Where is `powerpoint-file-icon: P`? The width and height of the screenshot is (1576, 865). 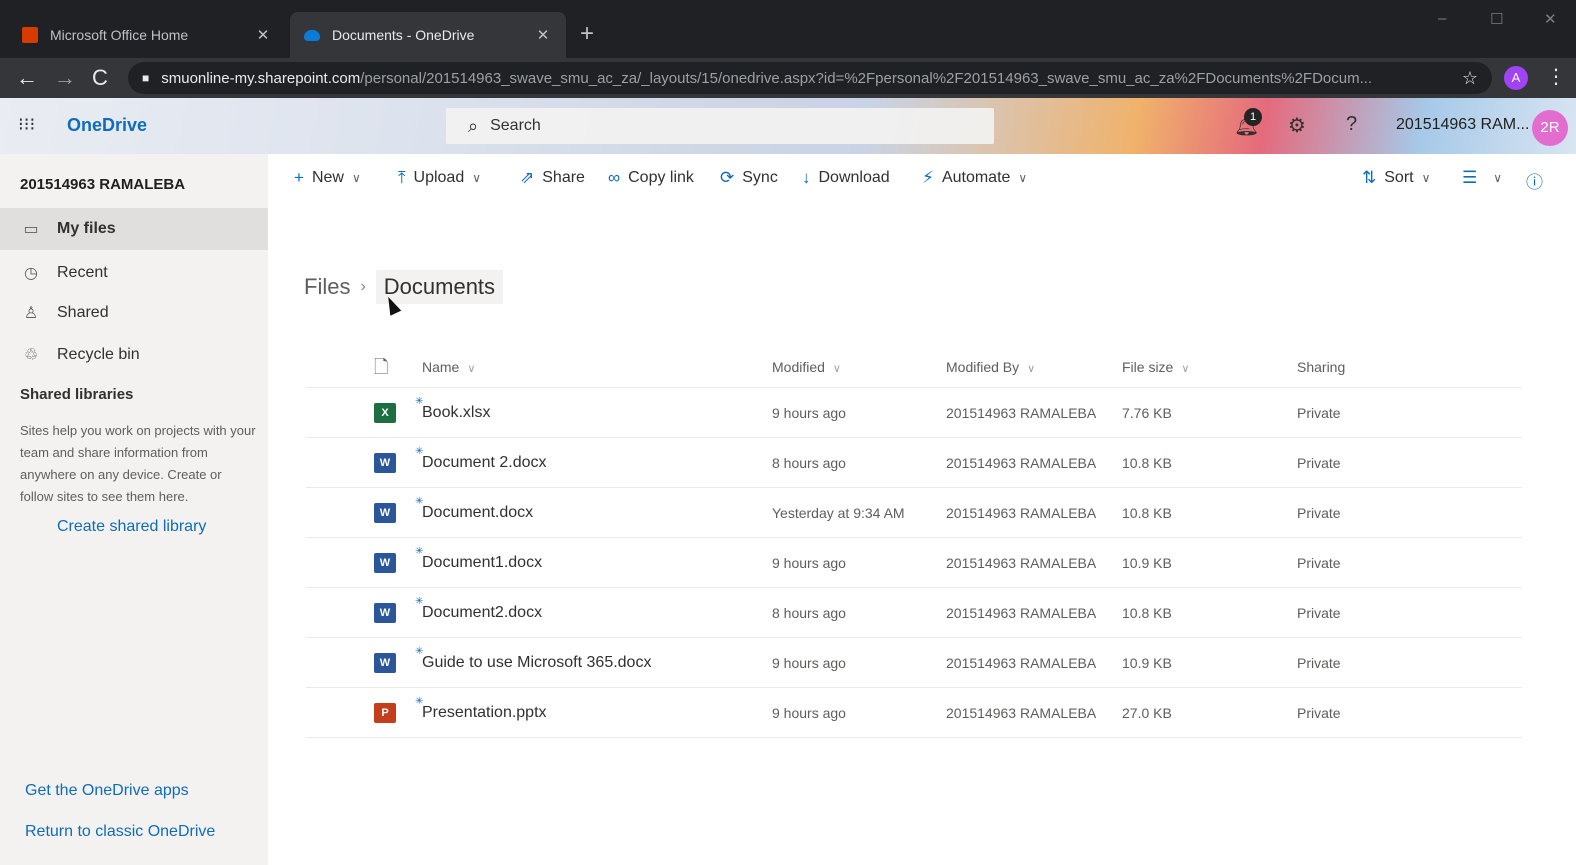
powerpoint-file-icon: P is located at coordinates (385, 713).